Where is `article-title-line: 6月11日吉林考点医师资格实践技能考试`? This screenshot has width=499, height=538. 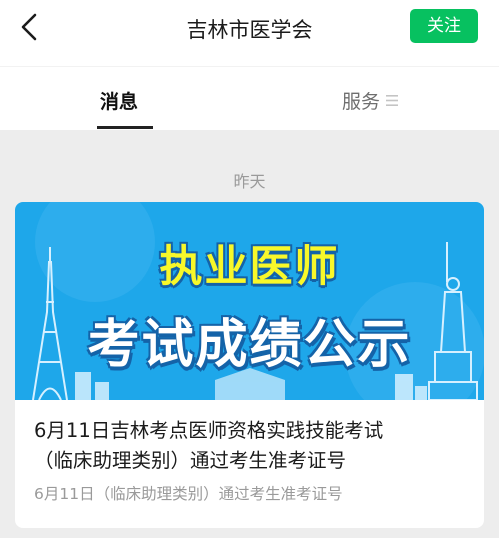 article-title-line: 6月11日吉林考点医师资格实践技能考试 is located at coordinates (209, 430).